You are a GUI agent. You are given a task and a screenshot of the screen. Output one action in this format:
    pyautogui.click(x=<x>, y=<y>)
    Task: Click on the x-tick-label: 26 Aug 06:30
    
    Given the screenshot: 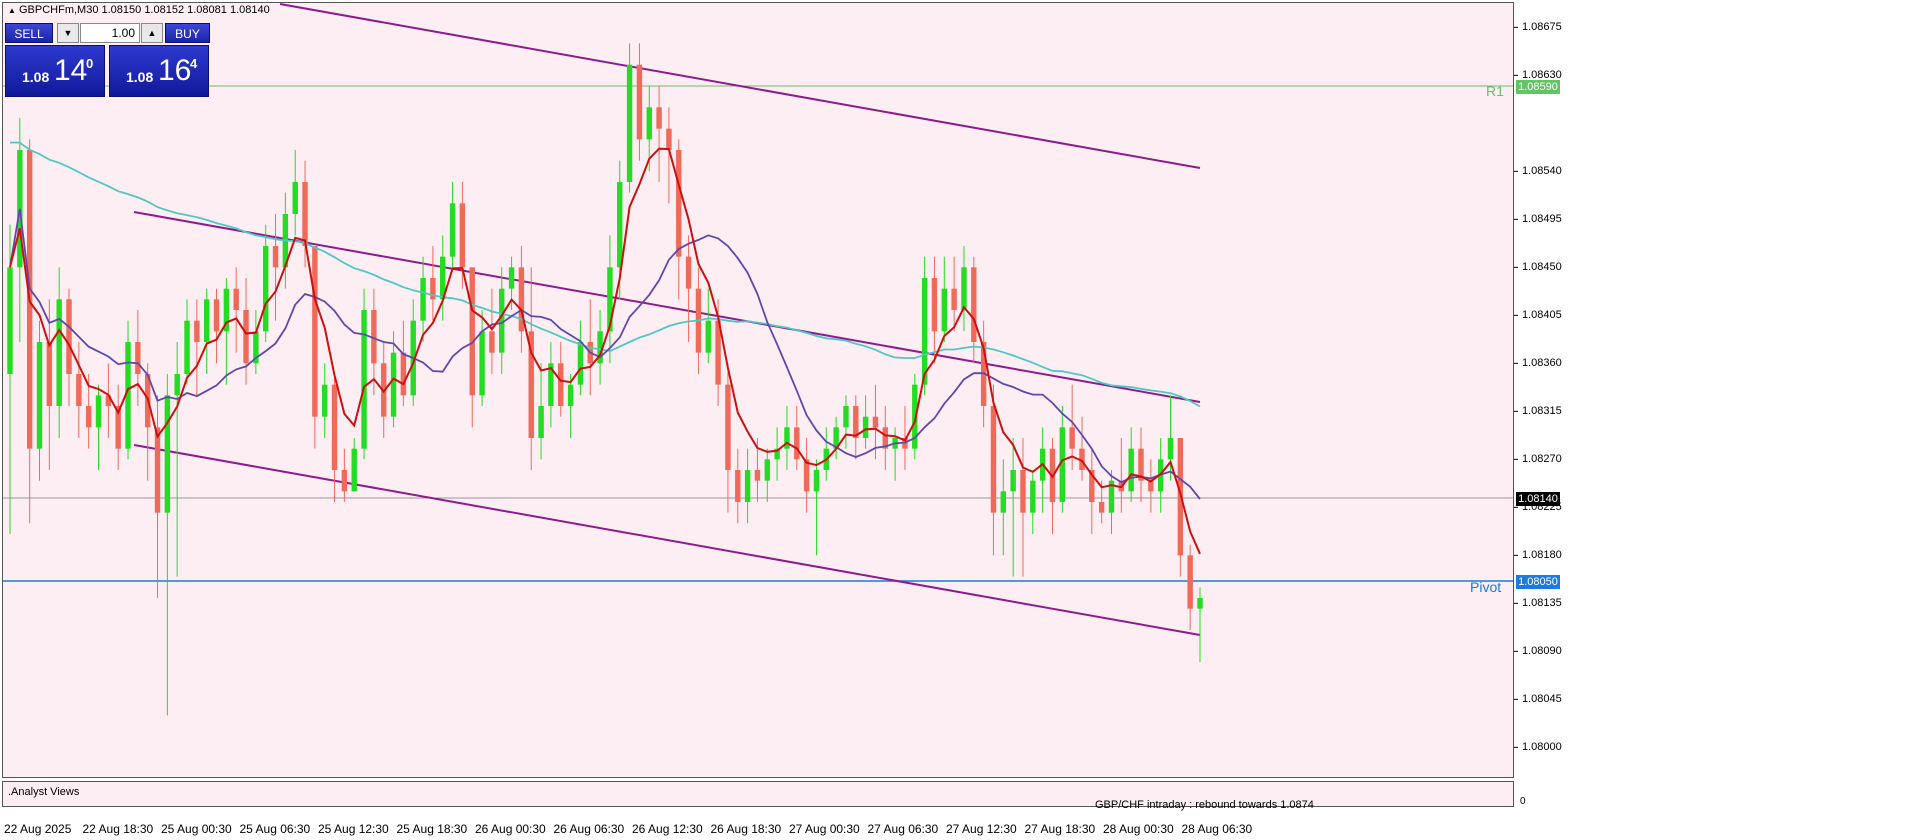 What is the action you would take?
    pyautogui.click(x=589, y=829)
    